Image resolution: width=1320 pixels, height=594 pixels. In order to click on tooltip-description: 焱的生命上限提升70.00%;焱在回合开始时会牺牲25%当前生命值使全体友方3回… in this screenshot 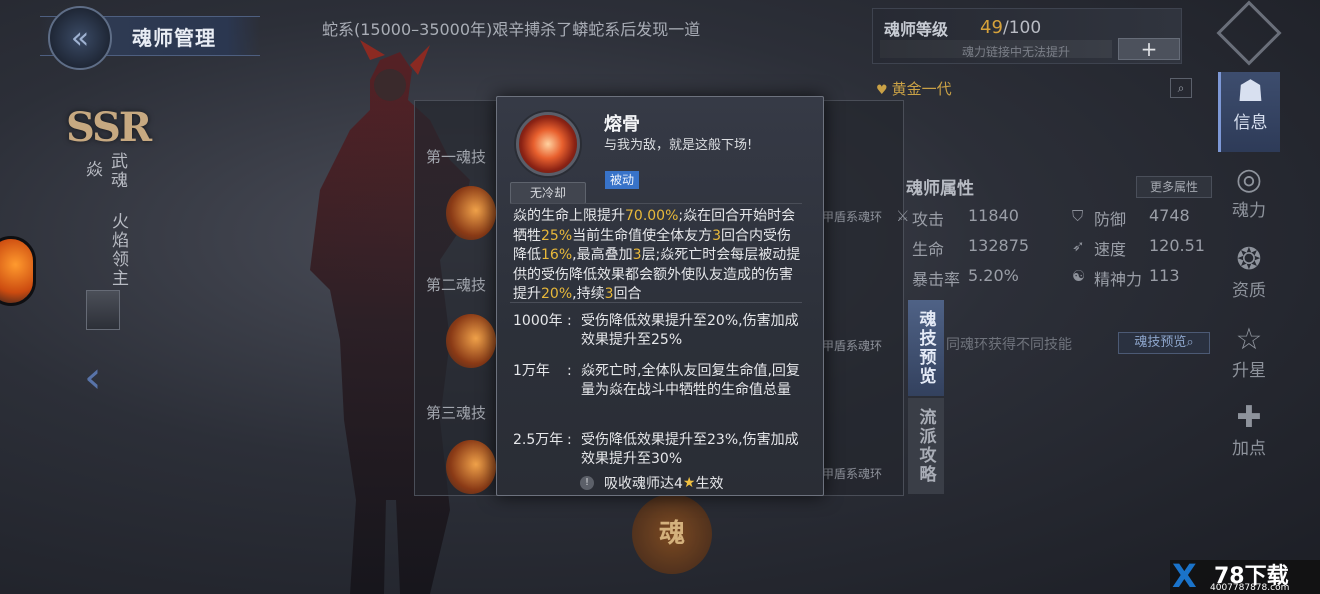, I will do `click(658, 256)`.